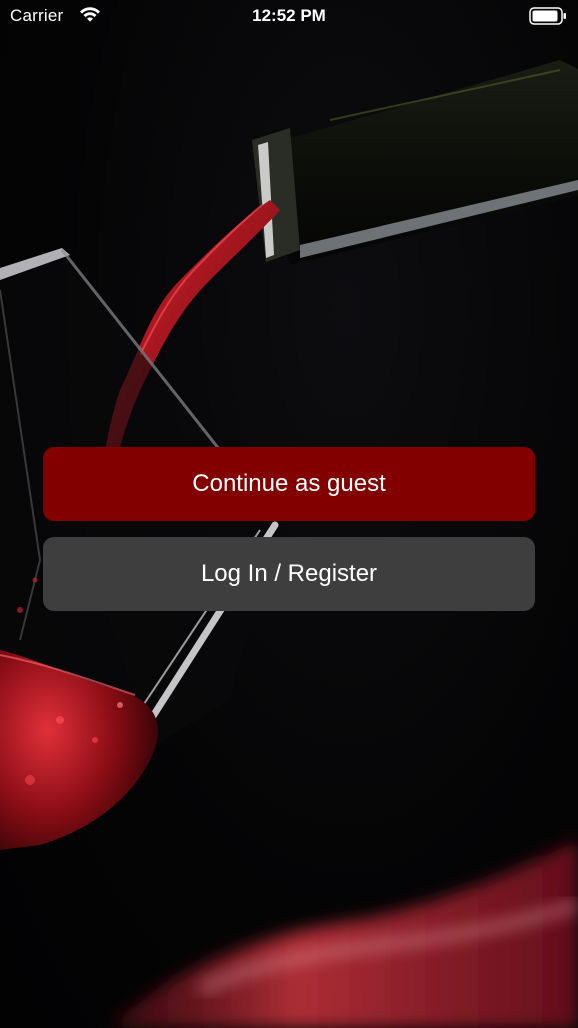 This screenshot has width=578, height=1028. I want to click on battery-icon, so click(547, 16).